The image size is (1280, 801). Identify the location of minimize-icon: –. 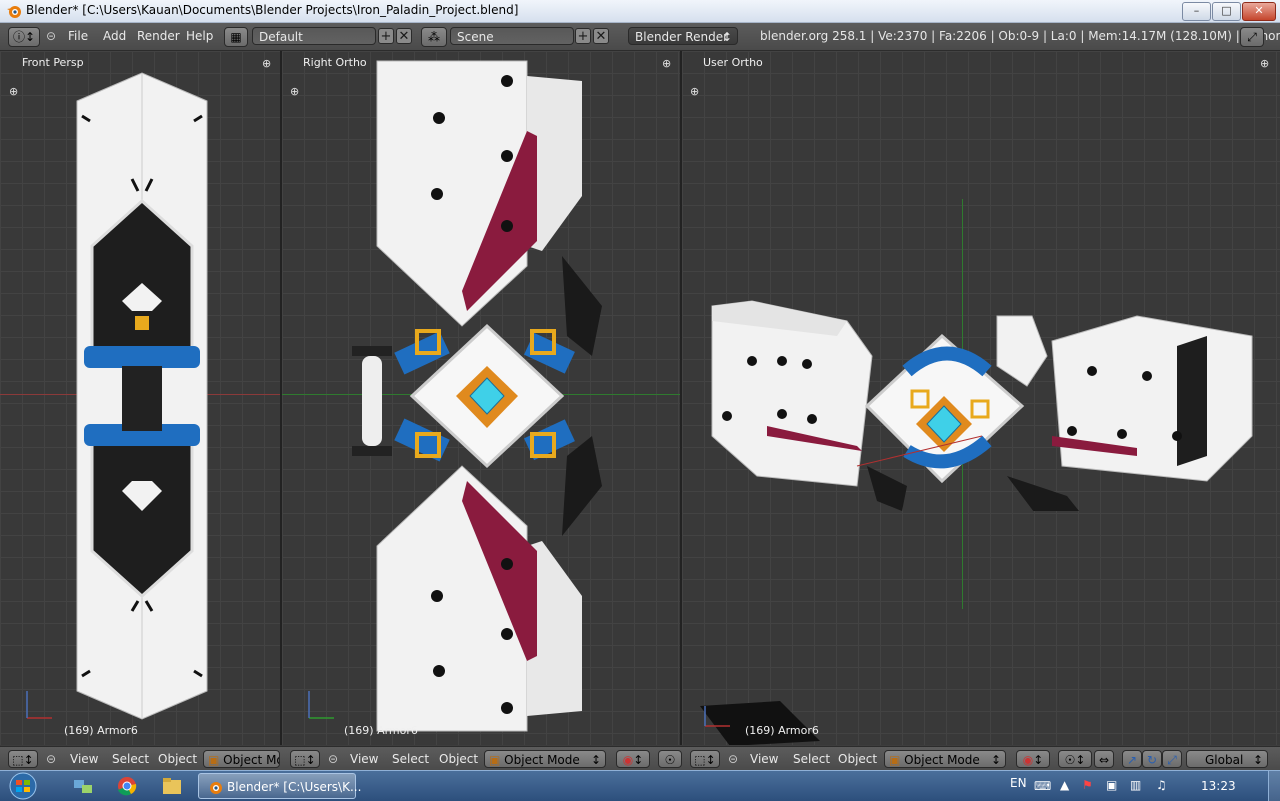
(1196, 10).